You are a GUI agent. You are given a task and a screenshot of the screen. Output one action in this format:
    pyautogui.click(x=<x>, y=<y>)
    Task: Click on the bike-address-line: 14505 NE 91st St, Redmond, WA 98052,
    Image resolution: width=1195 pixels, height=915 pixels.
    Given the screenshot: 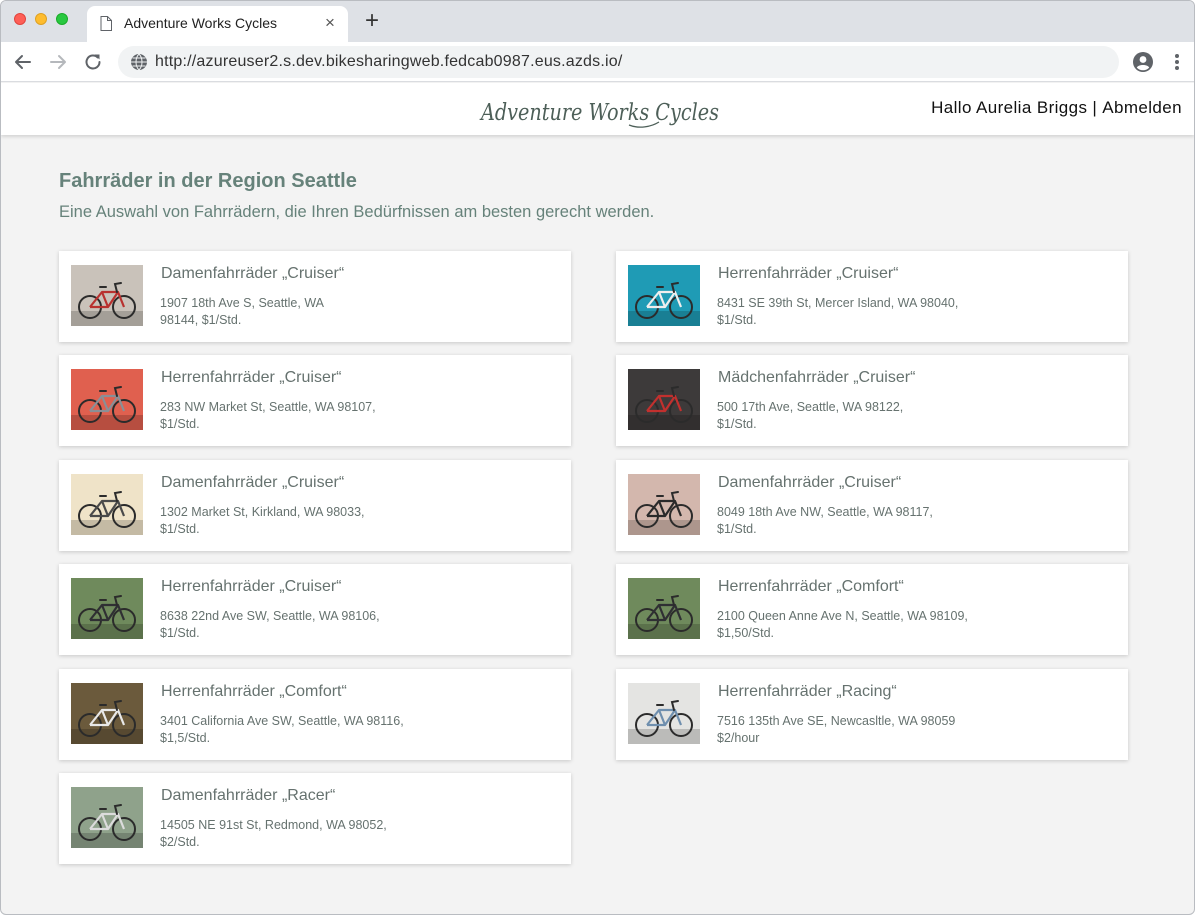 What is the action you would take?
    pyautogui.click(x=273, y=825)
    